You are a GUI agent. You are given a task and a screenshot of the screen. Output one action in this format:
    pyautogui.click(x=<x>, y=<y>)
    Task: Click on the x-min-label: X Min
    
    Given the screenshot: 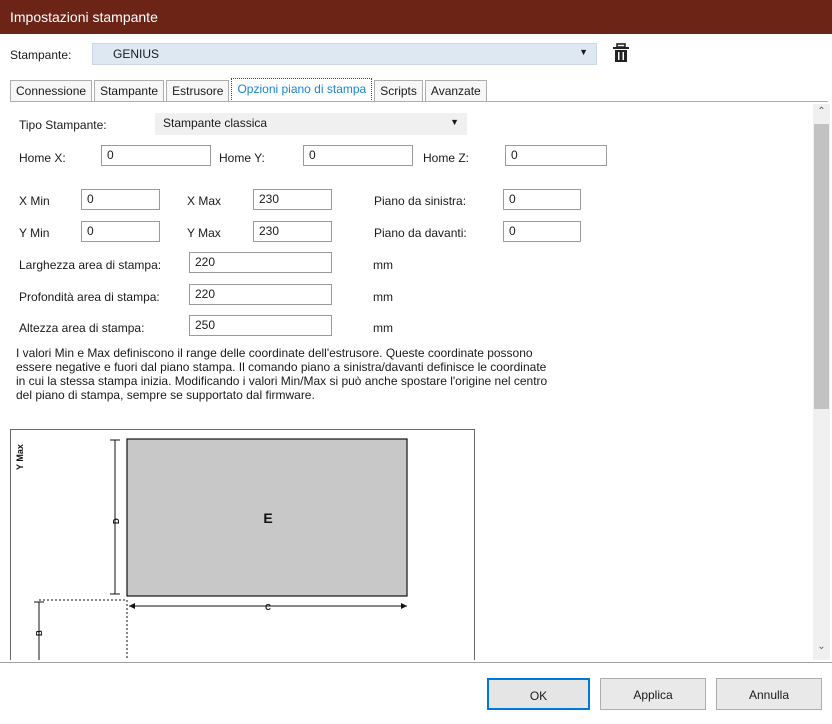 What is the action you would take?
    pyautogui.click(x=34, y=201)
    